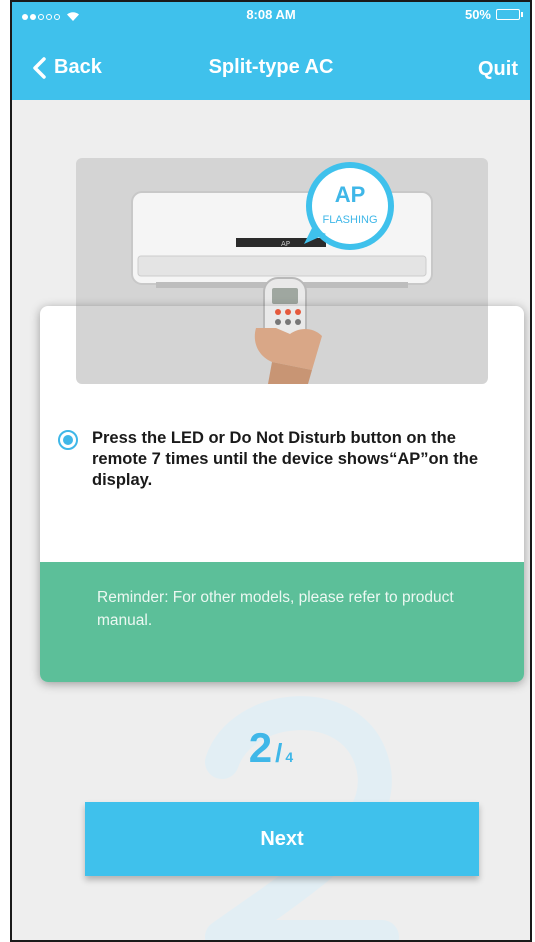  What do you see at coordinates (350, 194) in the screenshot?
I see `badge-main-text: AP` at bounding box center [350, 194].